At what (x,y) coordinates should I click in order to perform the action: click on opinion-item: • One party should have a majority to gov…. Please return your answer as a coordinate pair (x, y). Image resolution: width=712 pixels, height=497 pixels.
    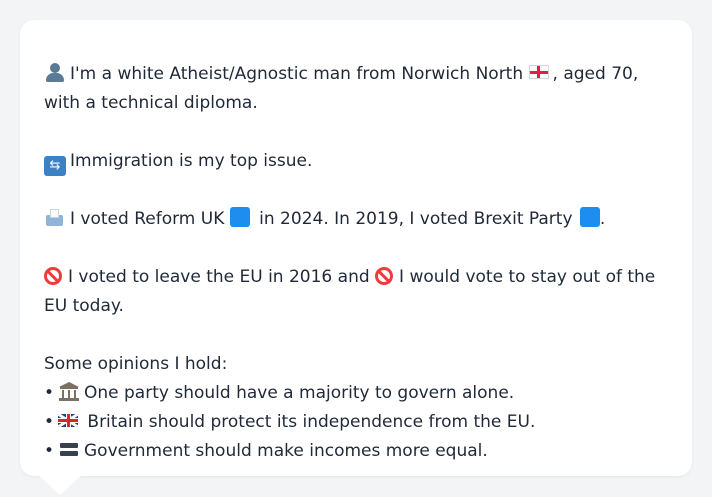
    Looking at the image, I should click on (356, 393).